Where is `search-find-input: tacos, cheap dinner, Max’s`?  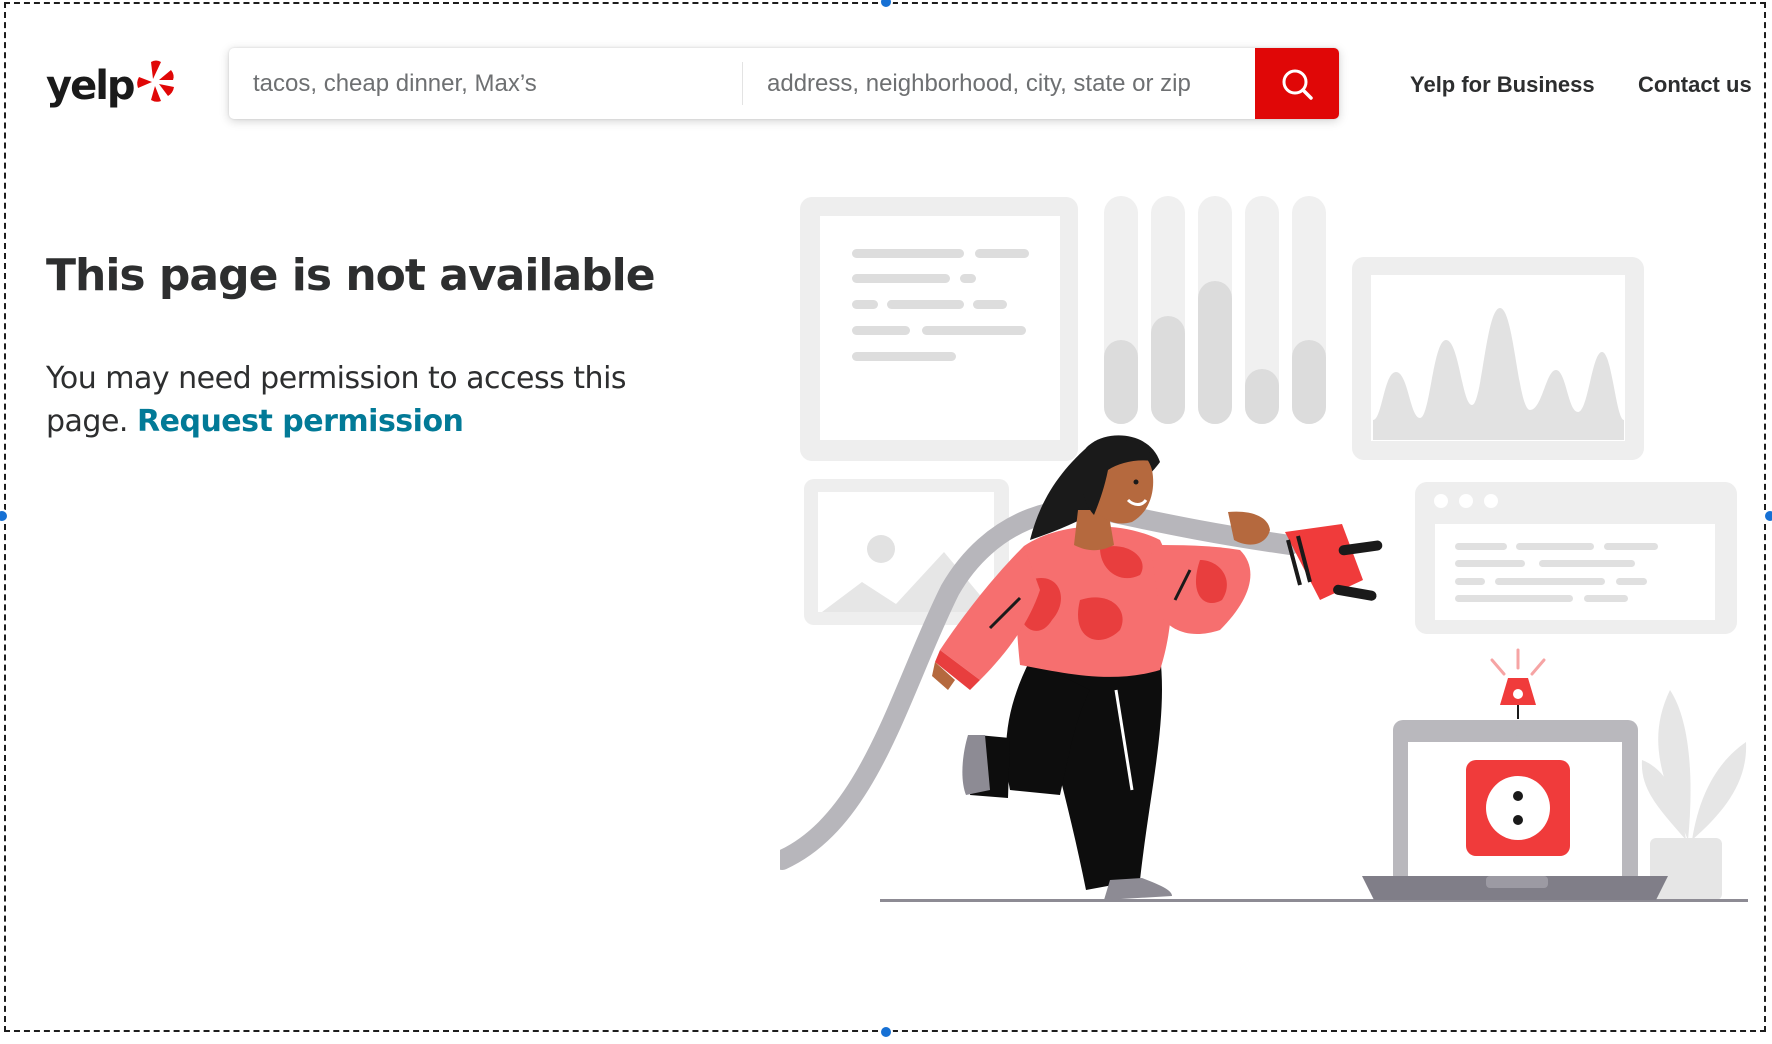
search-find-input: tacos, cheap dinner, Max’s is located at coordinates (485, 83).